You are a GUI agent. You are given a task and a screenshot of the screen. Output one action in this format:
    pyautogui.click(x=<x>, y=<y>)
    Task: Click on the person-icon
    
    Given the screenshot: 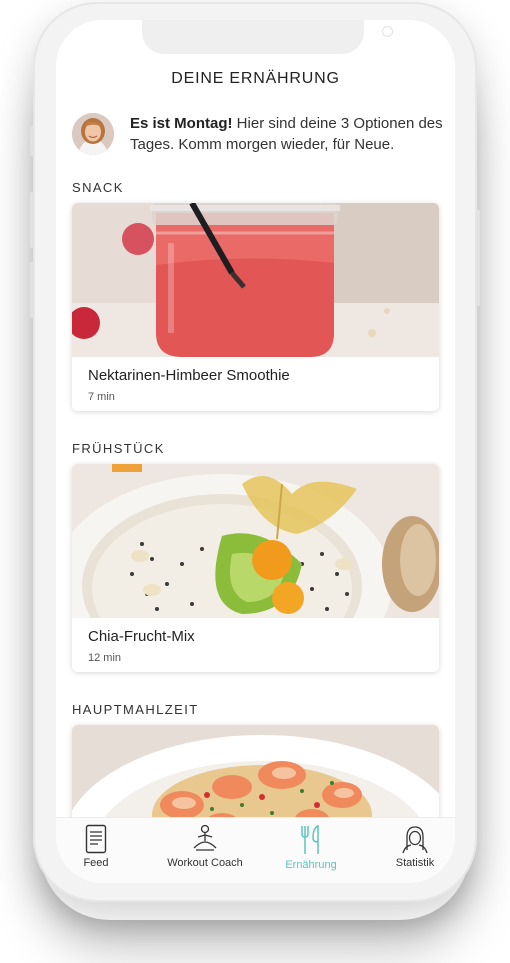 What is the action you would take?
    pyautogui.click(x=415, y=840)
    